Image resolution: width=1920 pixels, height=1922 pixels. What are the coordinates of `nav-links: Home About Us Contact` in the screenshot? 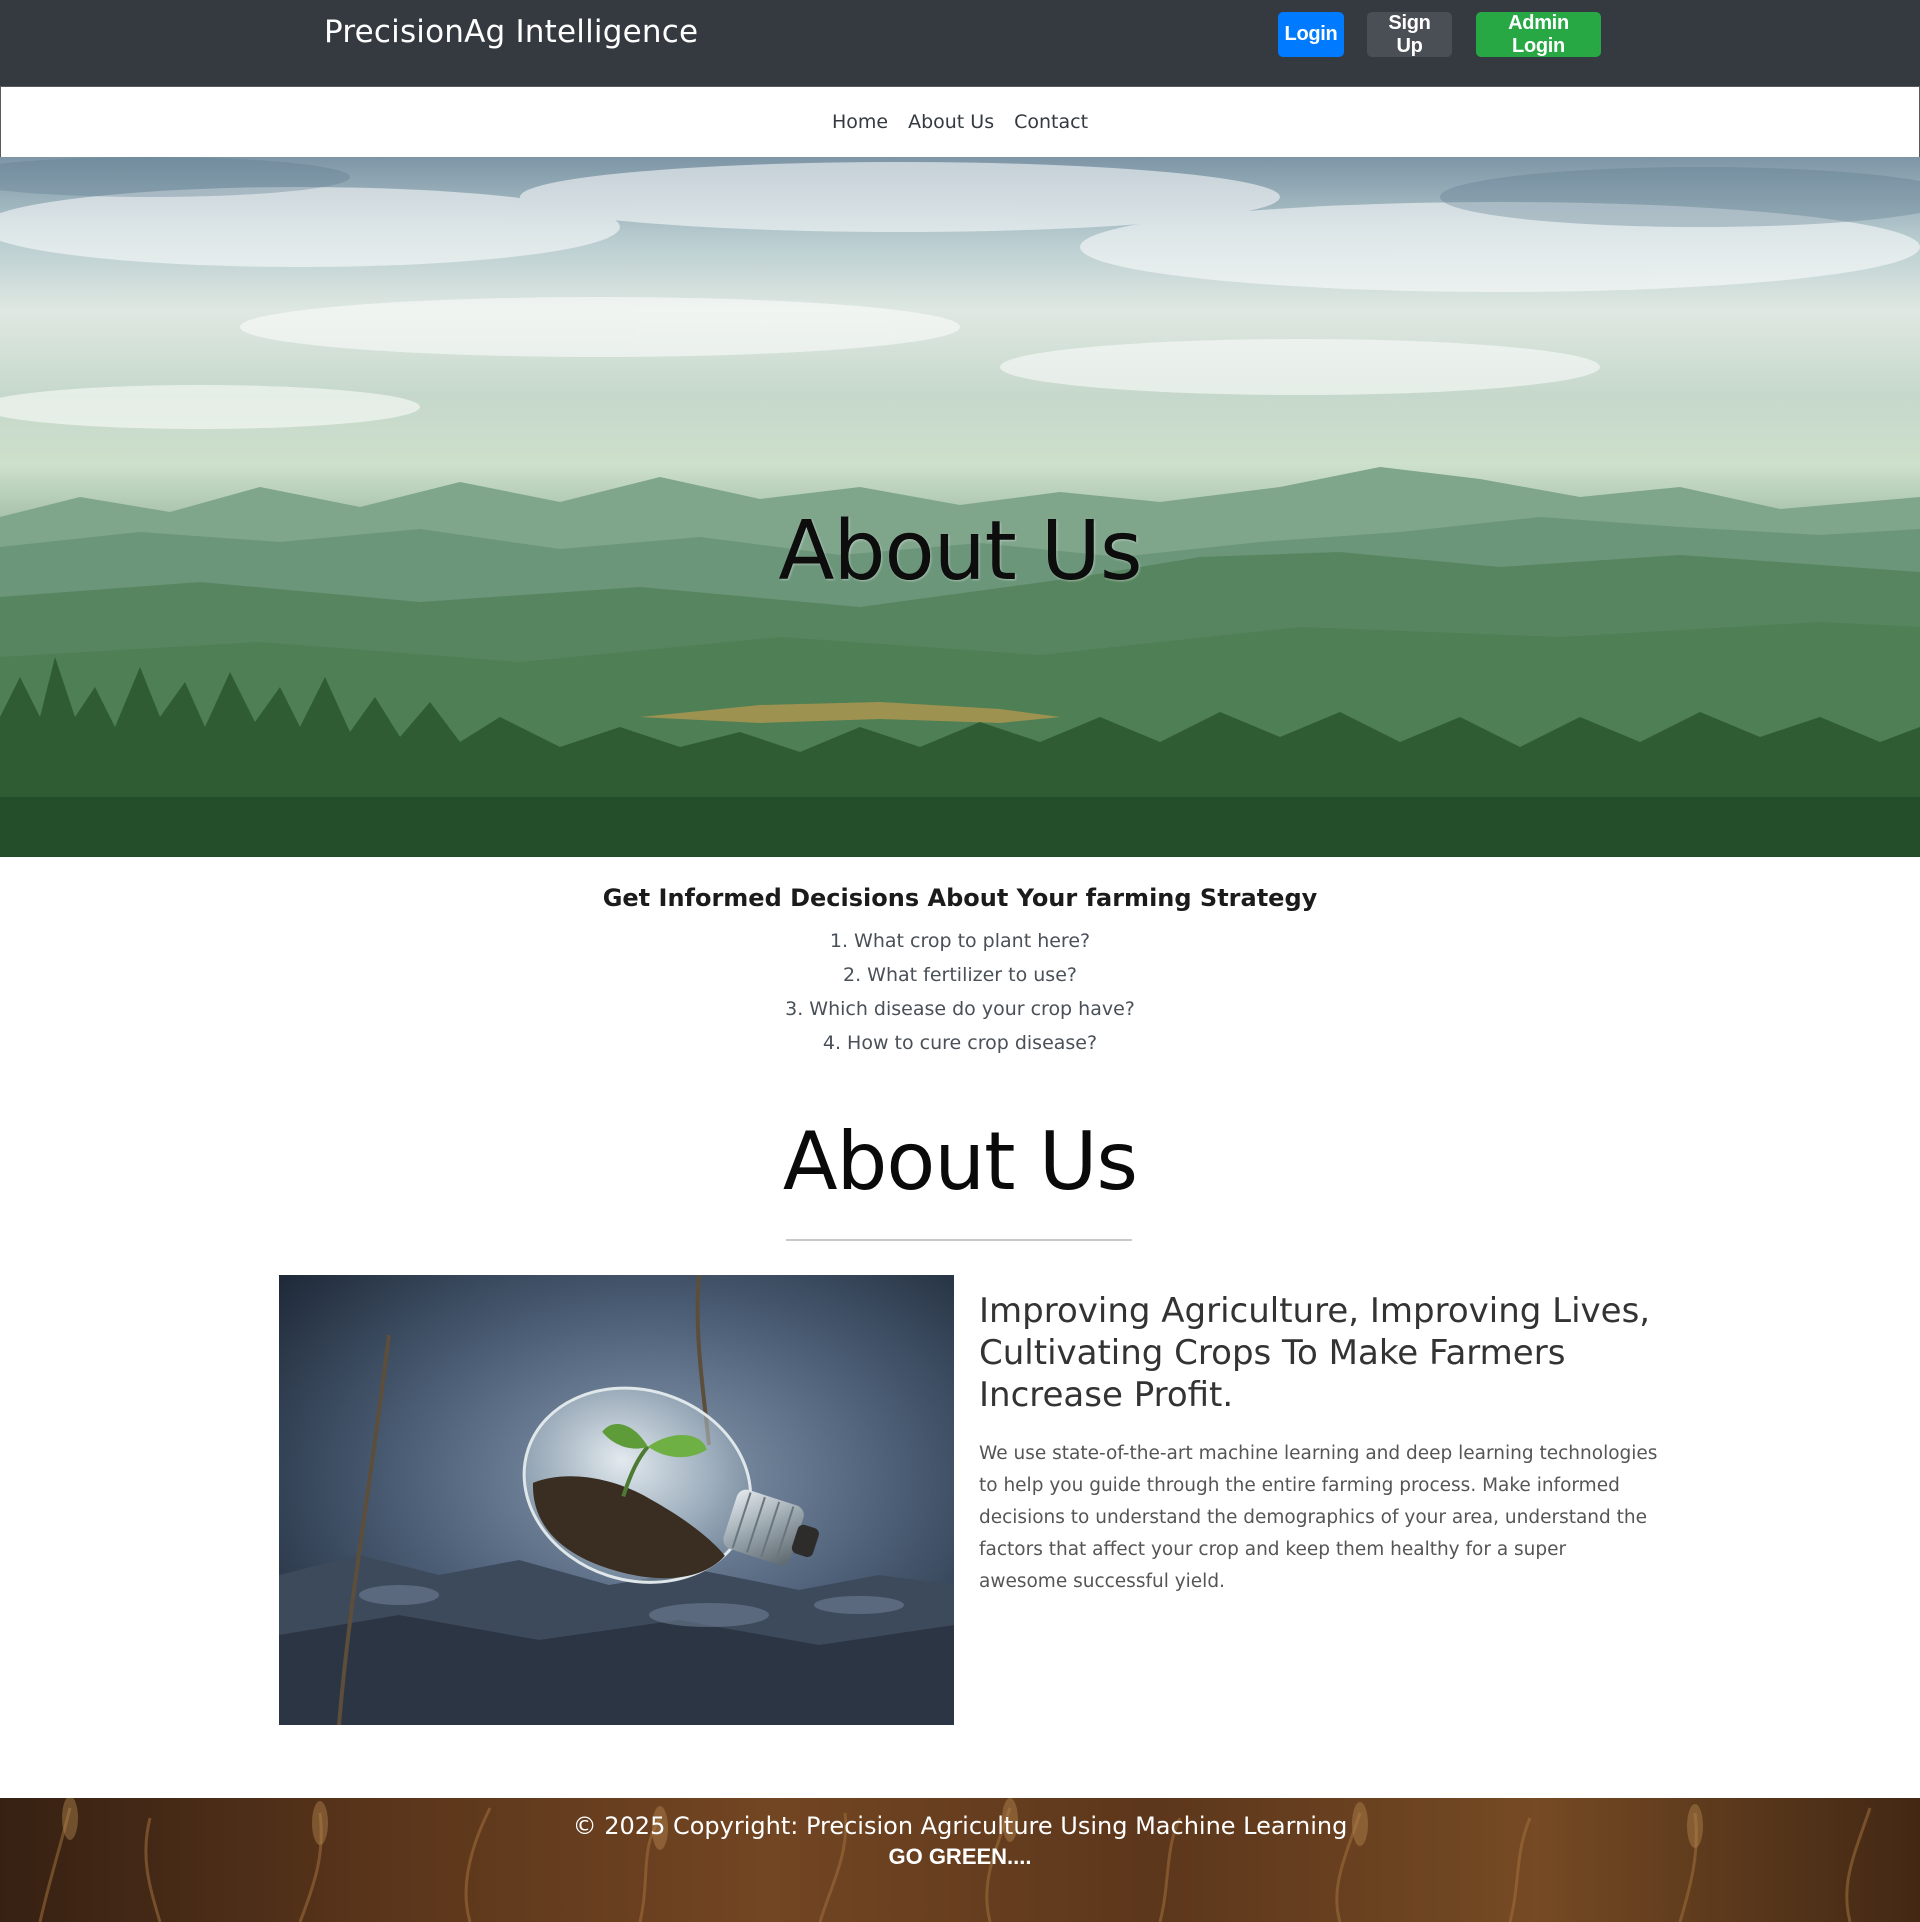 It's located at (960, 122).